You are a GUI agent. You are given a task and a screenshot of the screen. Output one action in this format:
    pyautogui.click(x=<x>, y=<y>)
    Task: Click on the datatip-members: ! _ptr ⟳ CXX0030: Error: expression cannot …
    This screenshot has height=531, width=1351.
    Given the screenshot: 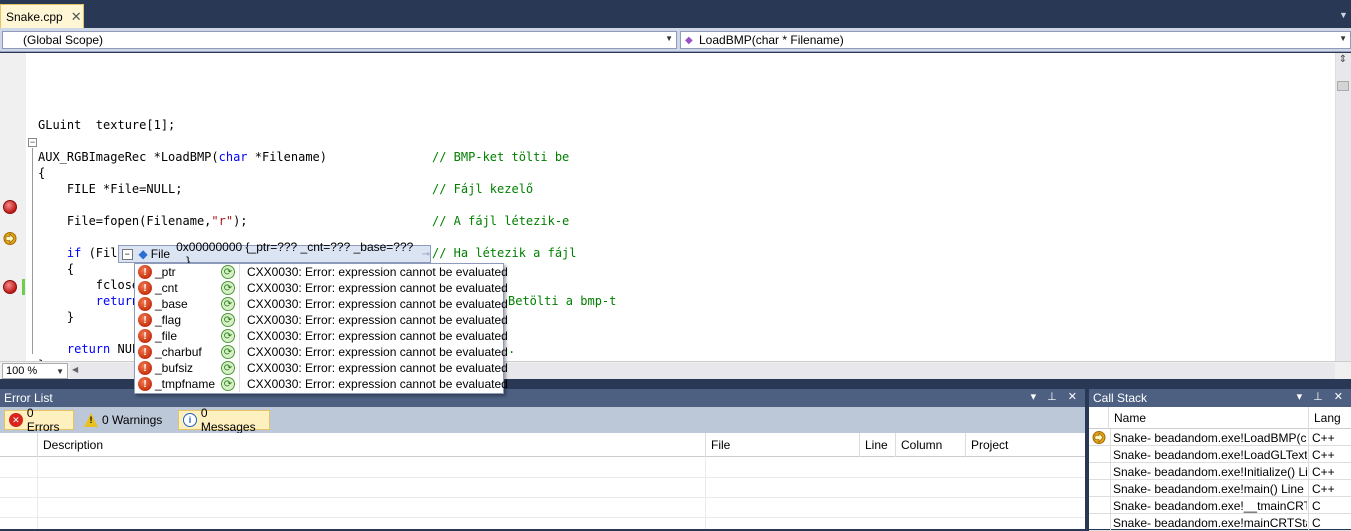 What is the action you would take?
    pyautogui.click(x=321, y=328)
    